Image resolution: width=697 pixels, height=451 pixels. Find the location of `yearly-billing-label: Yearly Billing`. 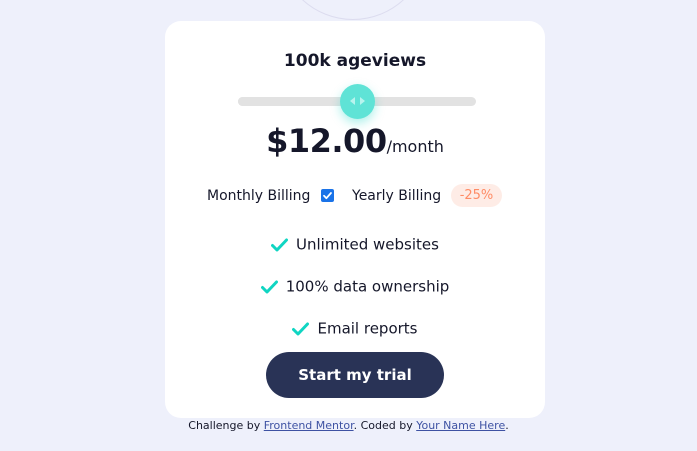

yearly-billing-label: Yearly Billing is located at coordinates (397, 196).